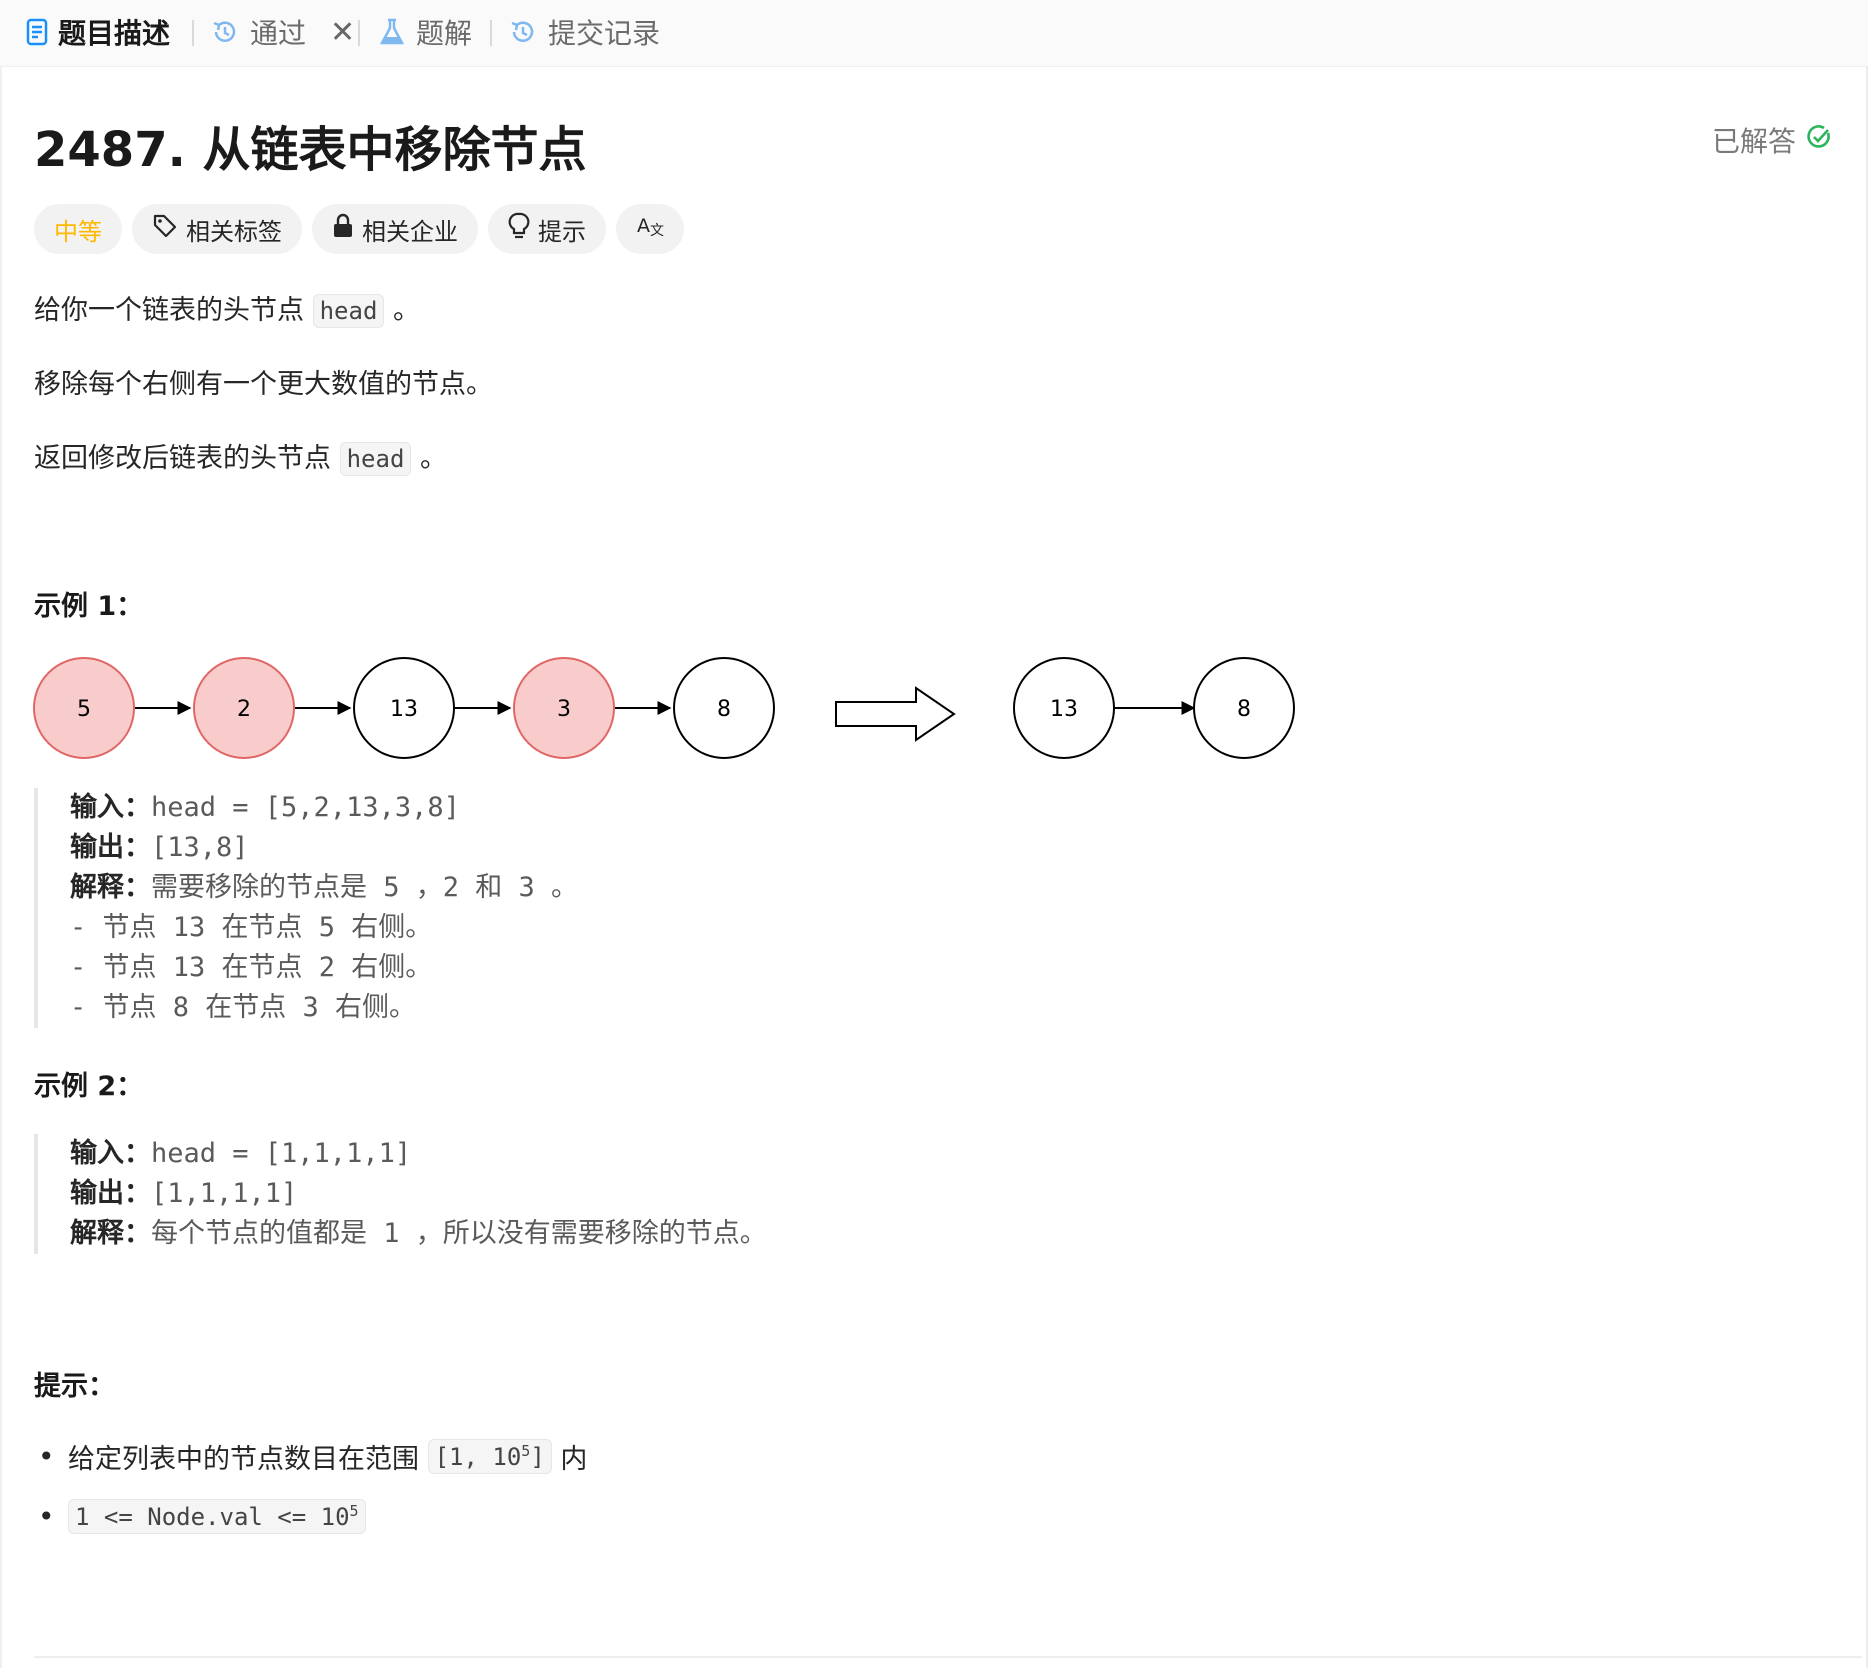  Describe the element at coordinates (948, 1657) in the screenshot. I see `divider` at that location.